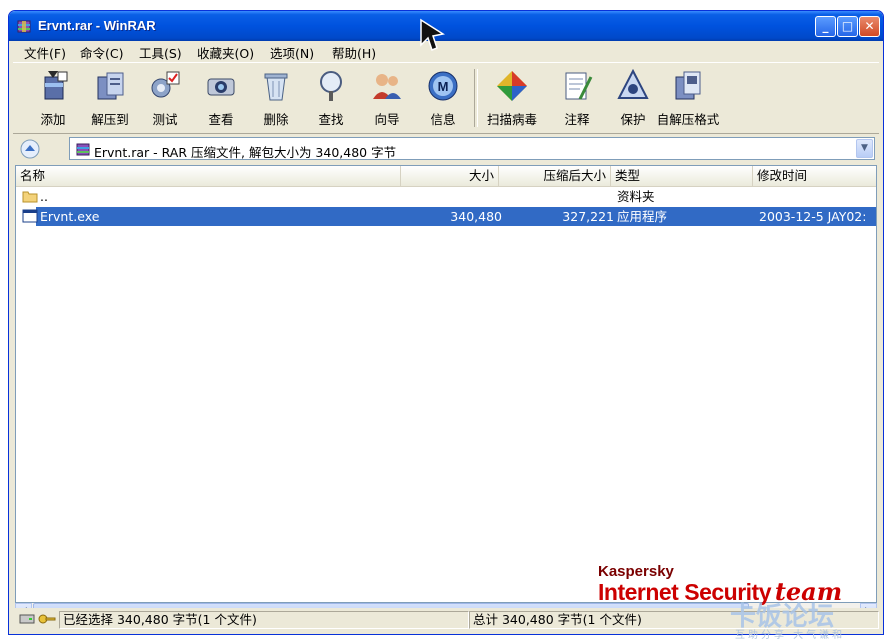  I want to click on up-folder-icon, so click(30, 149).